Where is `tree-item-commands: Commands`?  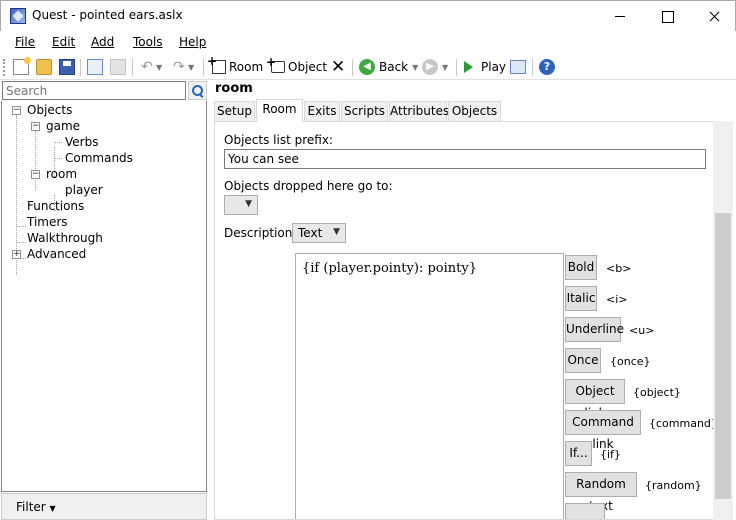
tree-item-commands: Commands is located at coordinates (99, 158).